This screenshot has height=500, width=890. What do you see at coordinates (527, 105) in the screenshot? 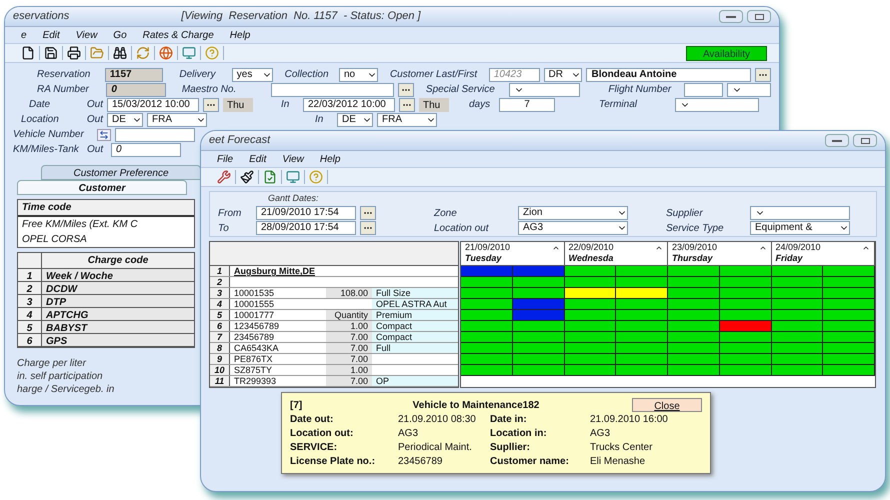
I see `input-field: 7` at bounding box center [527, 105].